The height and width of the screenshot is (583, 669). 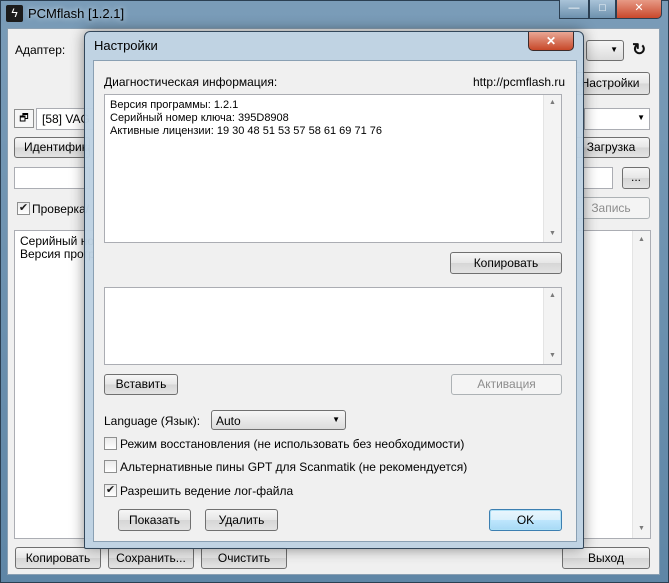 I want to click on clear-log-button: Очистить, so click(x=244, y=558).